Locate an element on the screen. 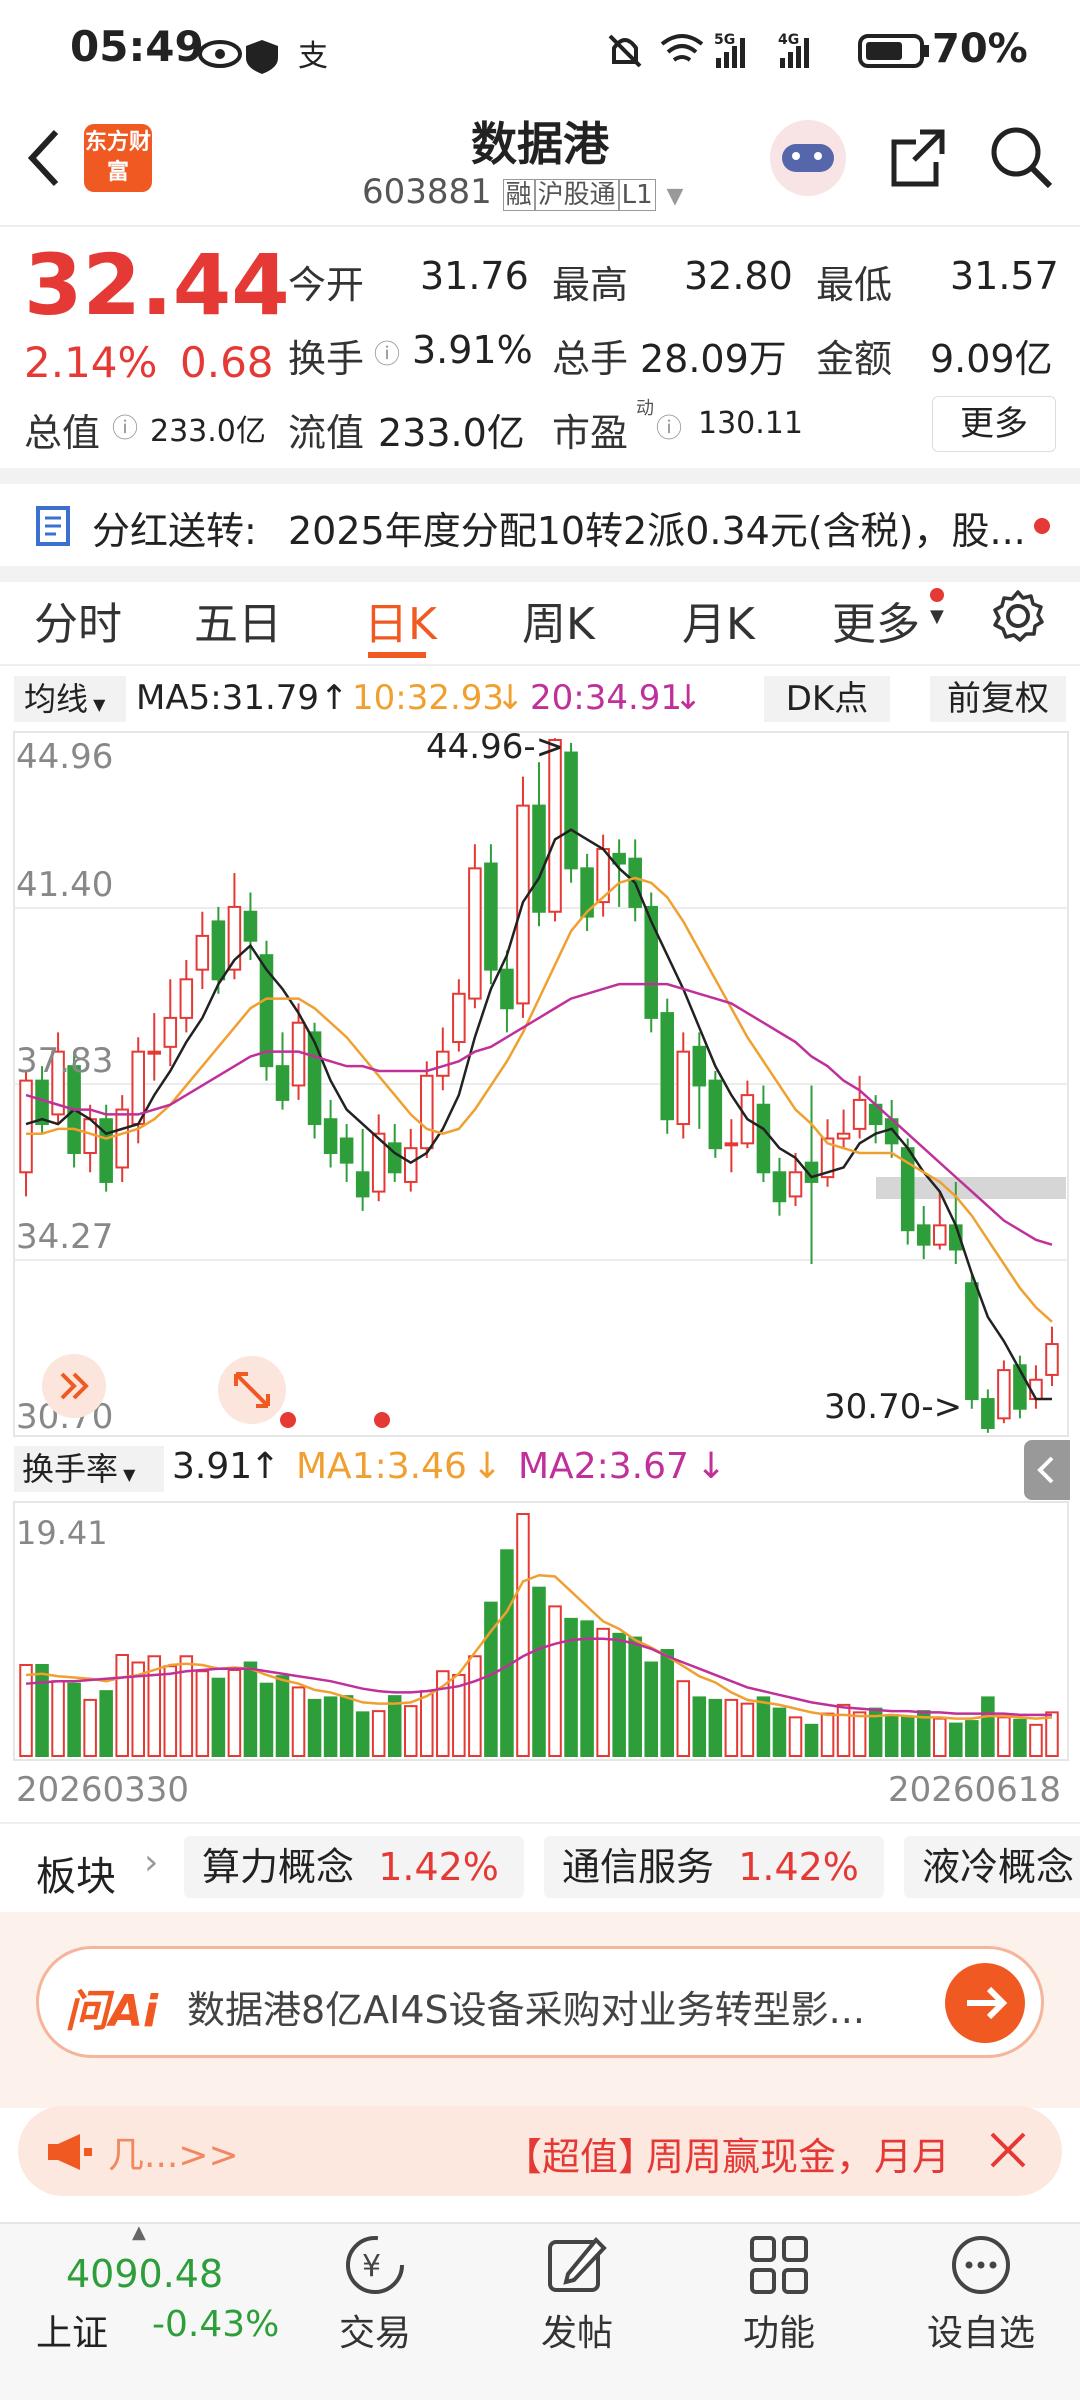 The width and height of the screenshot is (1080, 2400). dk-point-button: DK点 is located at coordinates (827, 699).